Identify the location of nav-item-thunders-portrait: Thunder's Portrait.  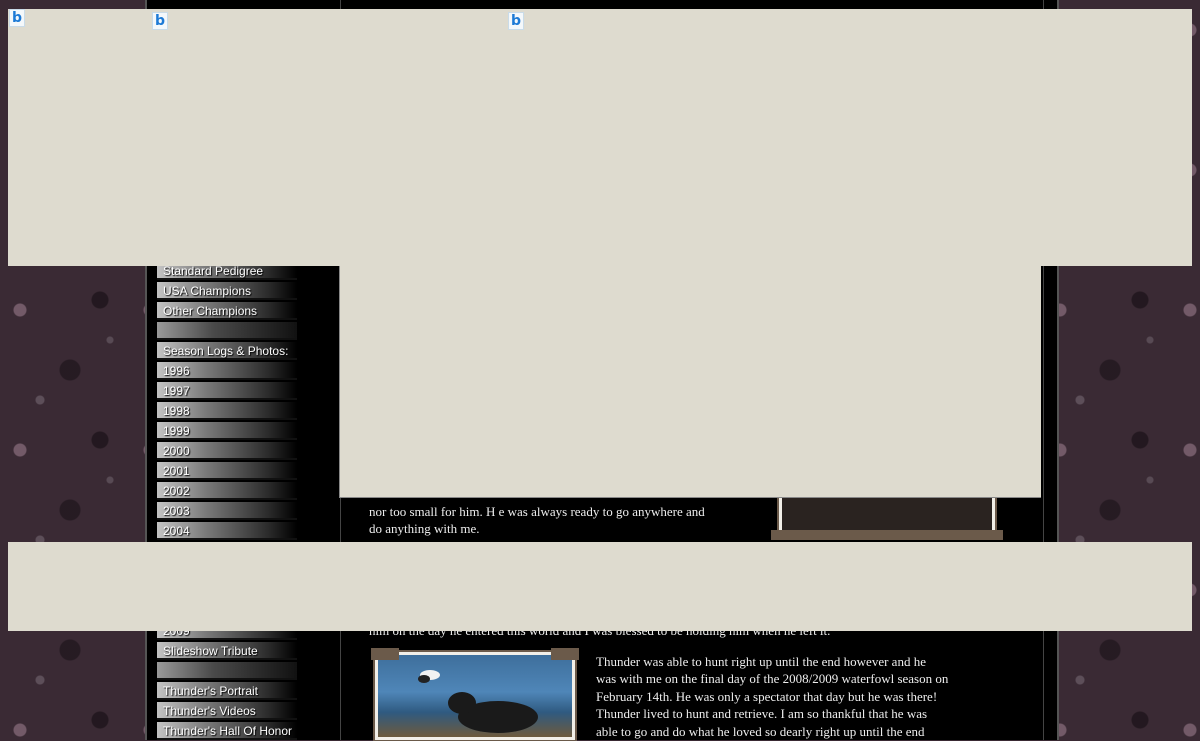
(227, 691).